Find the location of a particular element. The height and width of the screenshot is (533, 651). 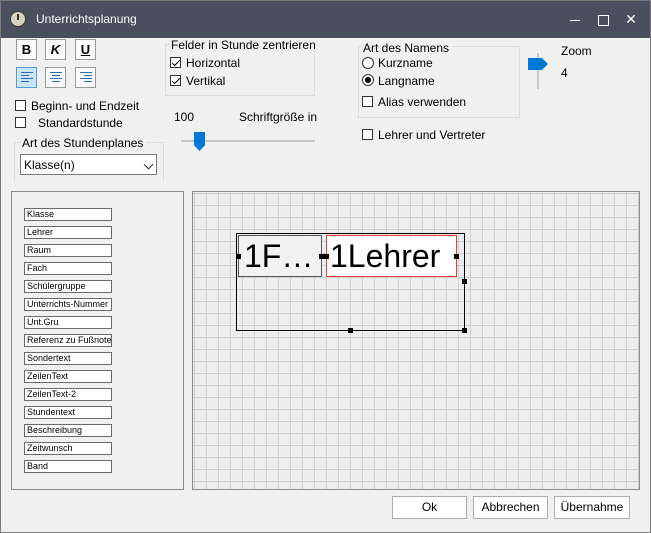

field-item: Stundentext is located at coordinates (68, 412).